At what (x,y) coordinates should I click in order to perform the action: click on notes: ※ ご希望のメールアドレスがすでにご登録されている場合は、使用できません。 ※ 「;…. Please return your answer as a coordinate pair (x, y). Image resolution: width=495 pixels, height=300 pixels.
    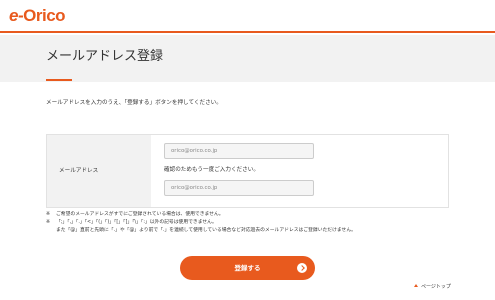
    Looking at the image, I should click on (201, 223).